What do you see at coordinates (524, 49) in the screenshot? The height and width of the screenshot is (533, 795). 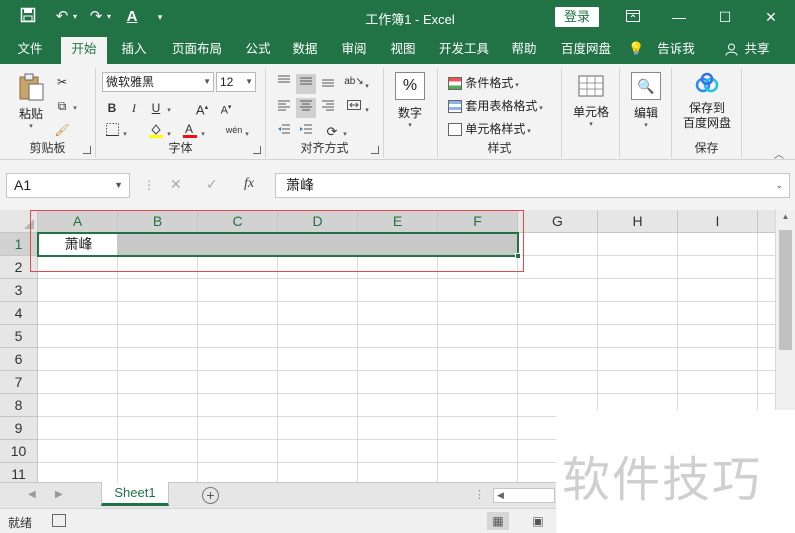 I see `tab-help: 帮助` at bounding box center [524, 49].